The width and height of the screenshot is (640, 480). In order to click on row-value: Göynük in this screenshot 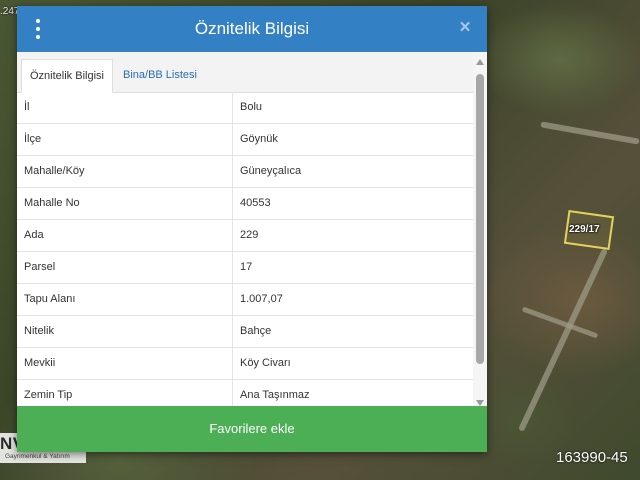, I will do `click(259, 139)`.